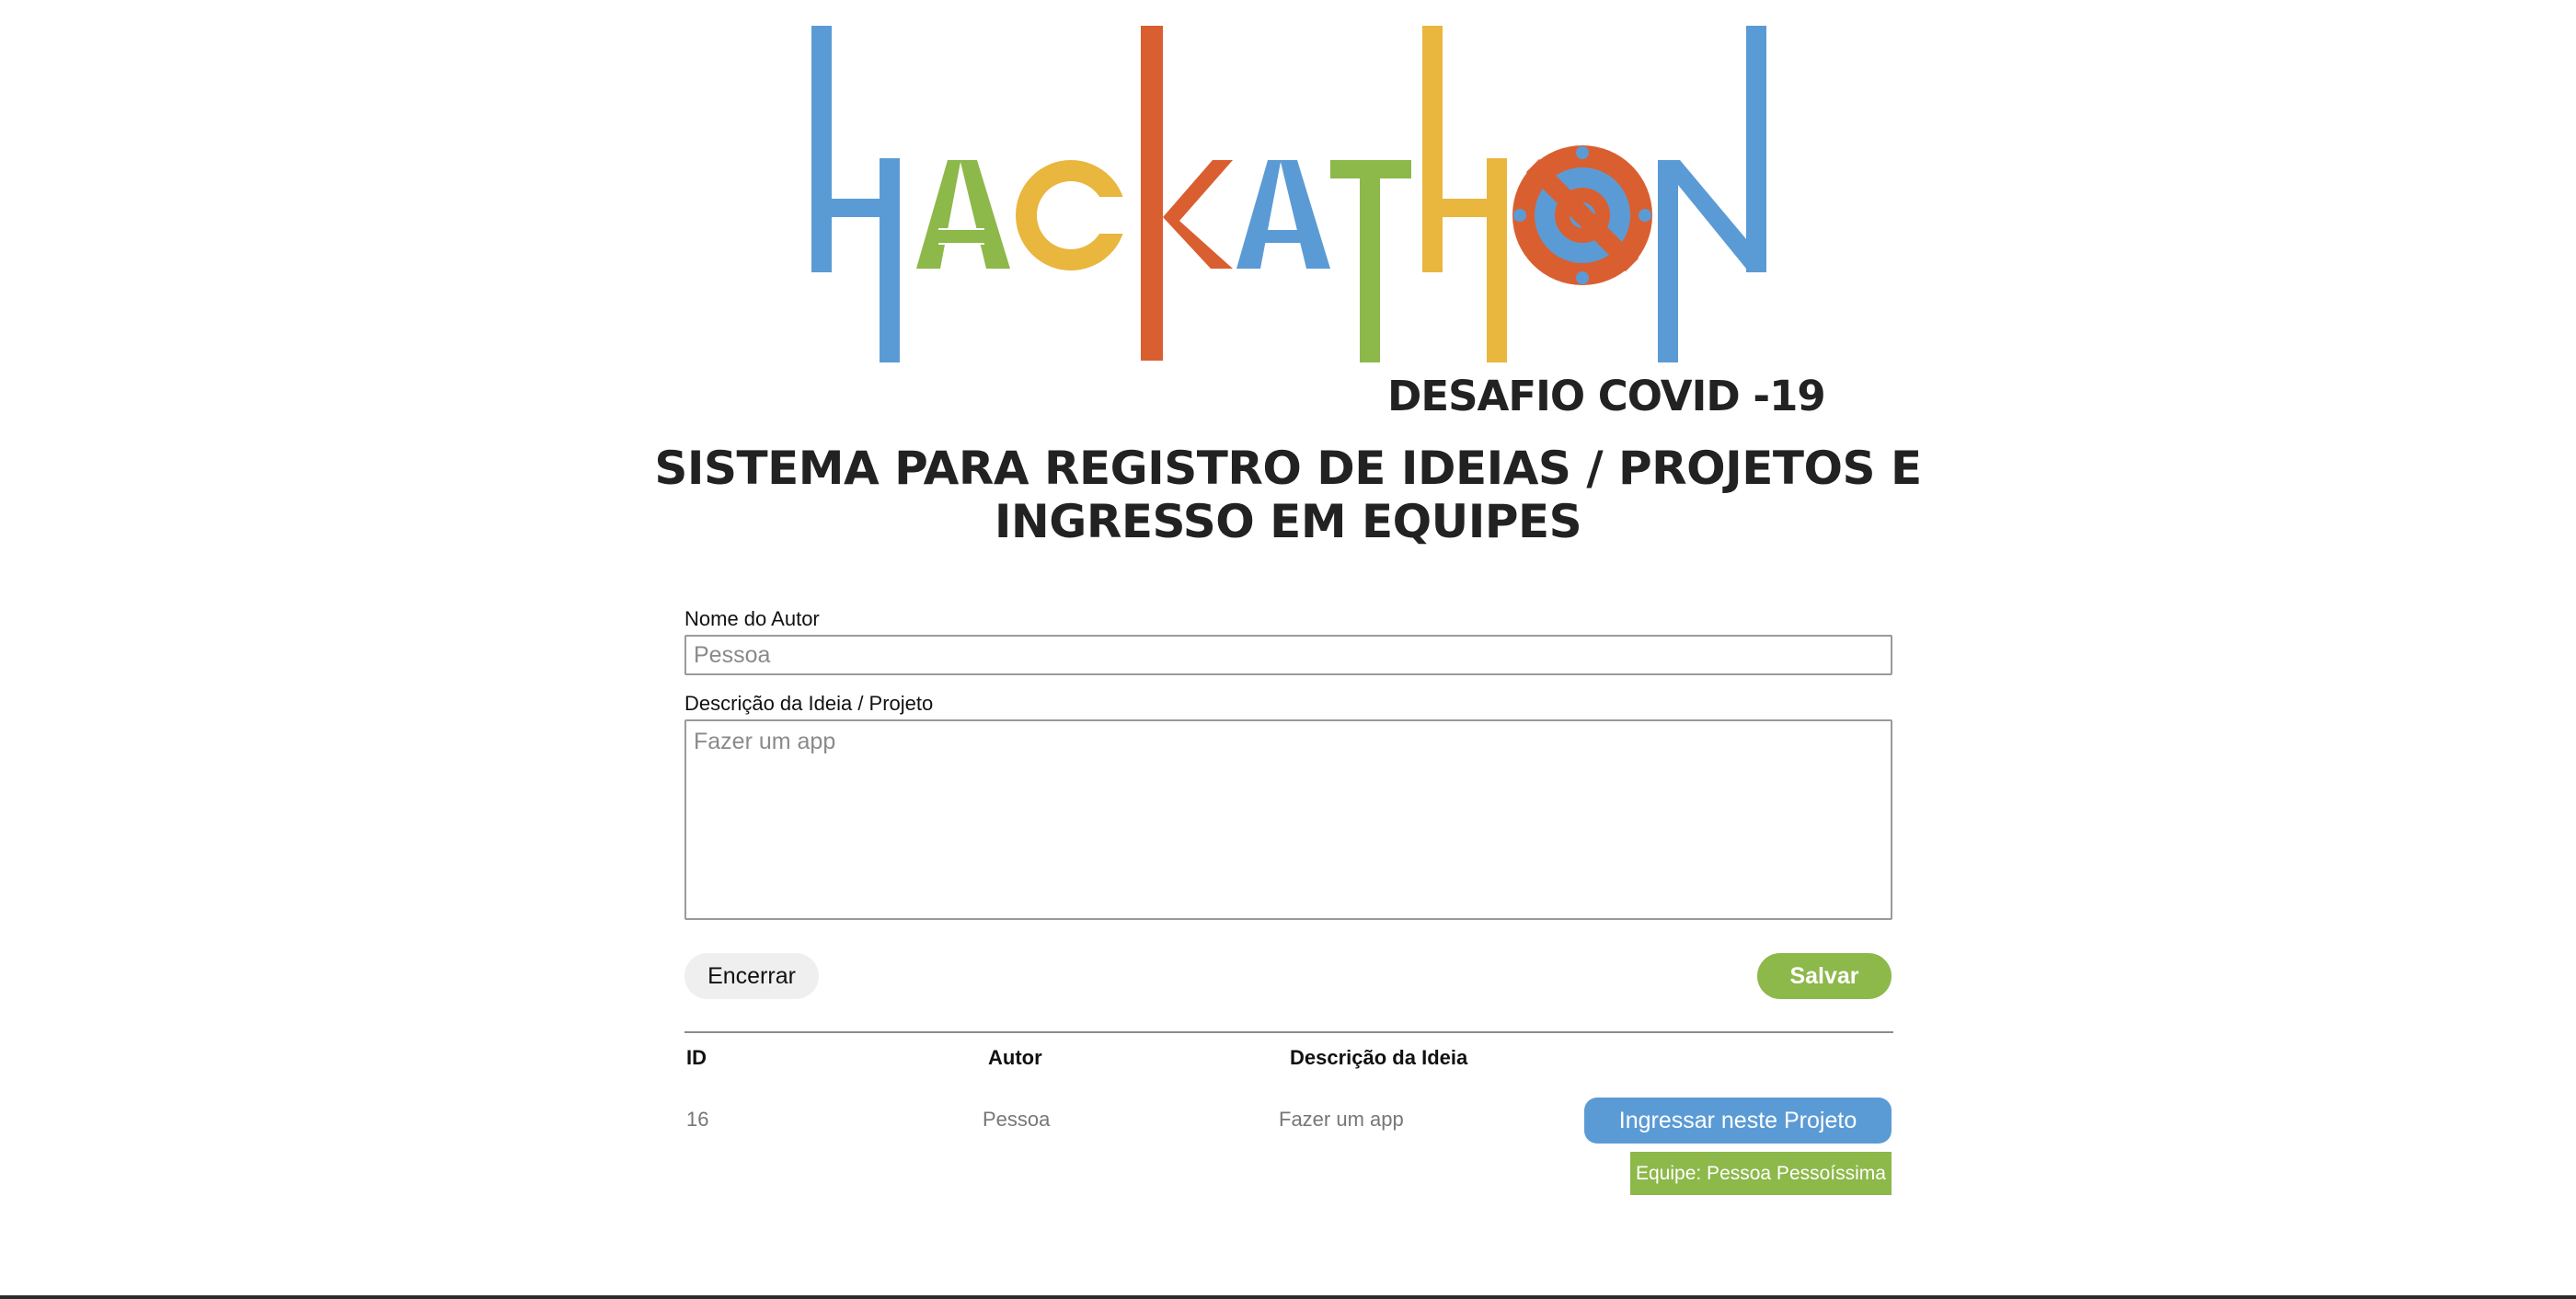 This screenshot has width=2576, height=1299. I want to click on author-name-label: Nome do Autor, so click(752, 618).